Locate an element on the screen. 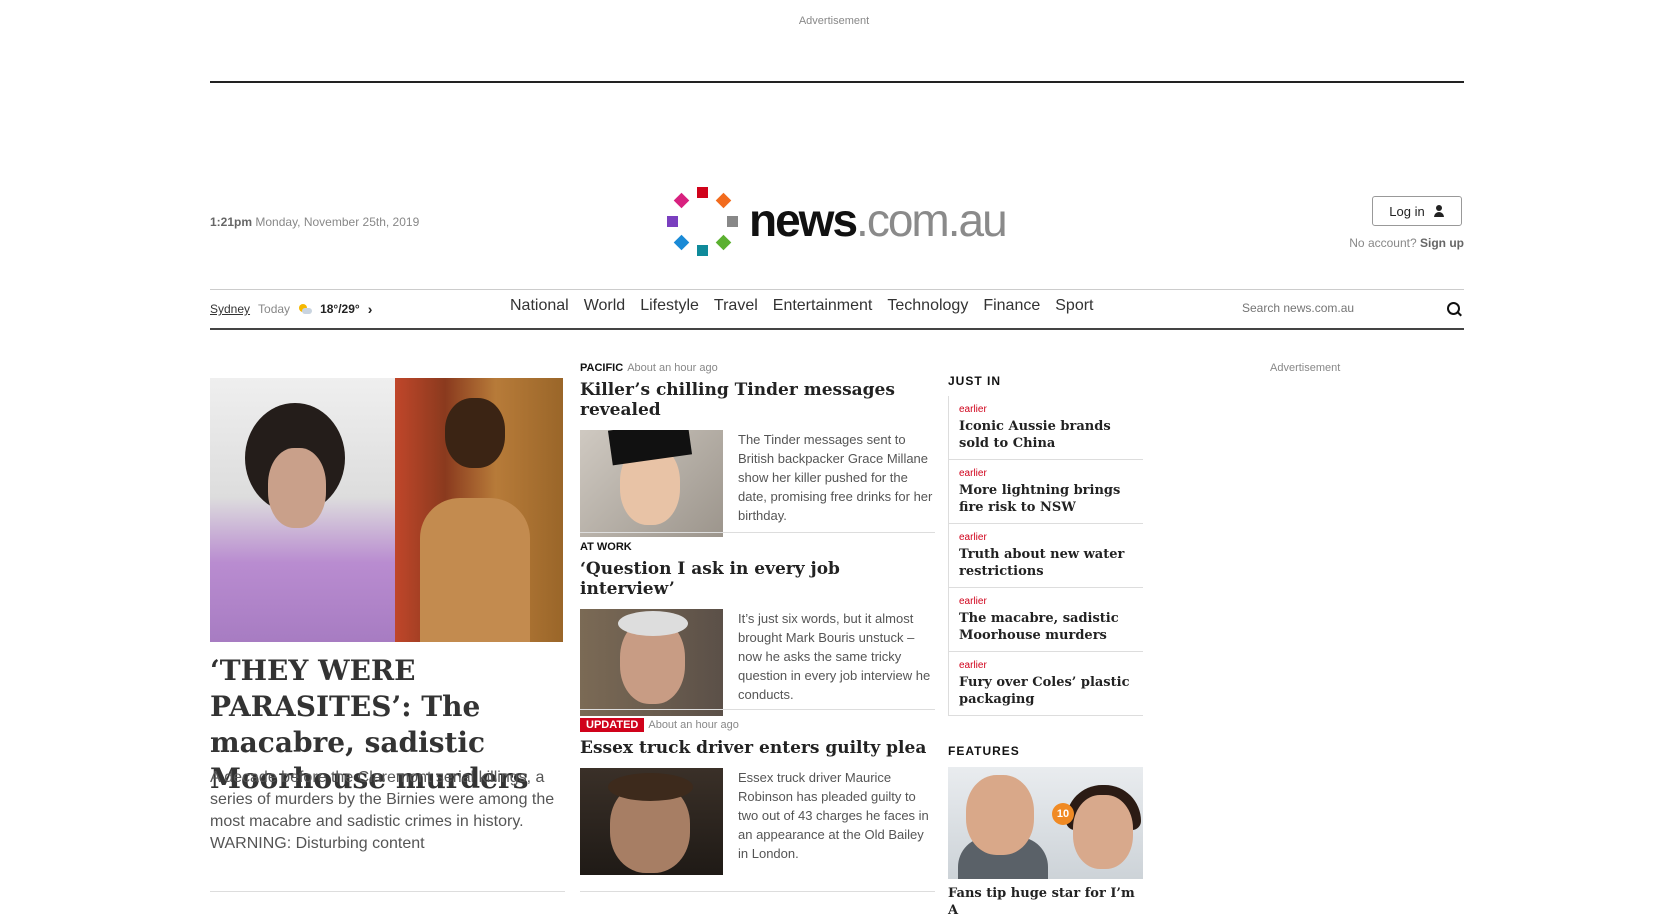  no-account-line: No account? Sign up is located at coordinates (1382, 243).